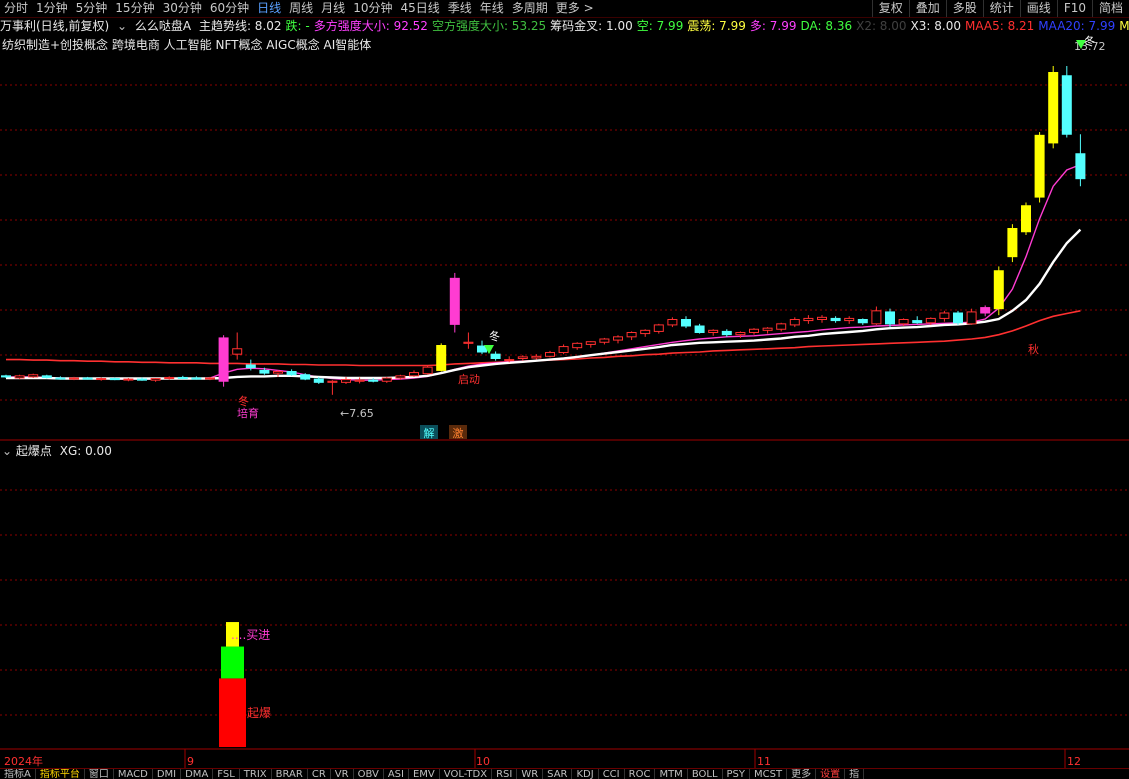 This screenshot has height=779, width=1129. Describe the element at coordinates (935, 26) in the screenshot. I see `indicator-value: X3: 8.00` at that location.